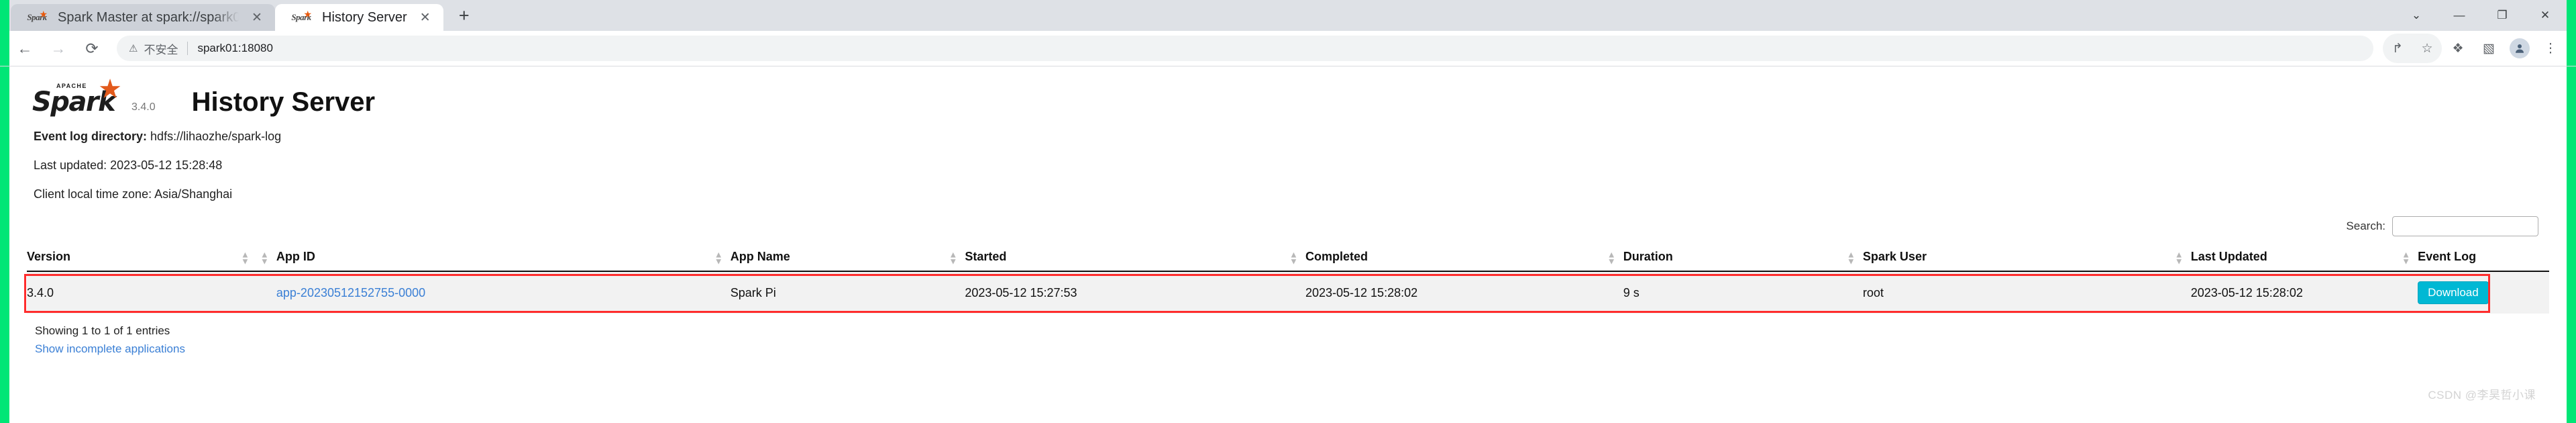 This screenshot has height=423, width=2576. What do you see at coordinates (128, 165) in the screenshot?
I see `last-updated-line: Last updated: 2023-05-12 15:28:48` at bounding box center [128, 165].